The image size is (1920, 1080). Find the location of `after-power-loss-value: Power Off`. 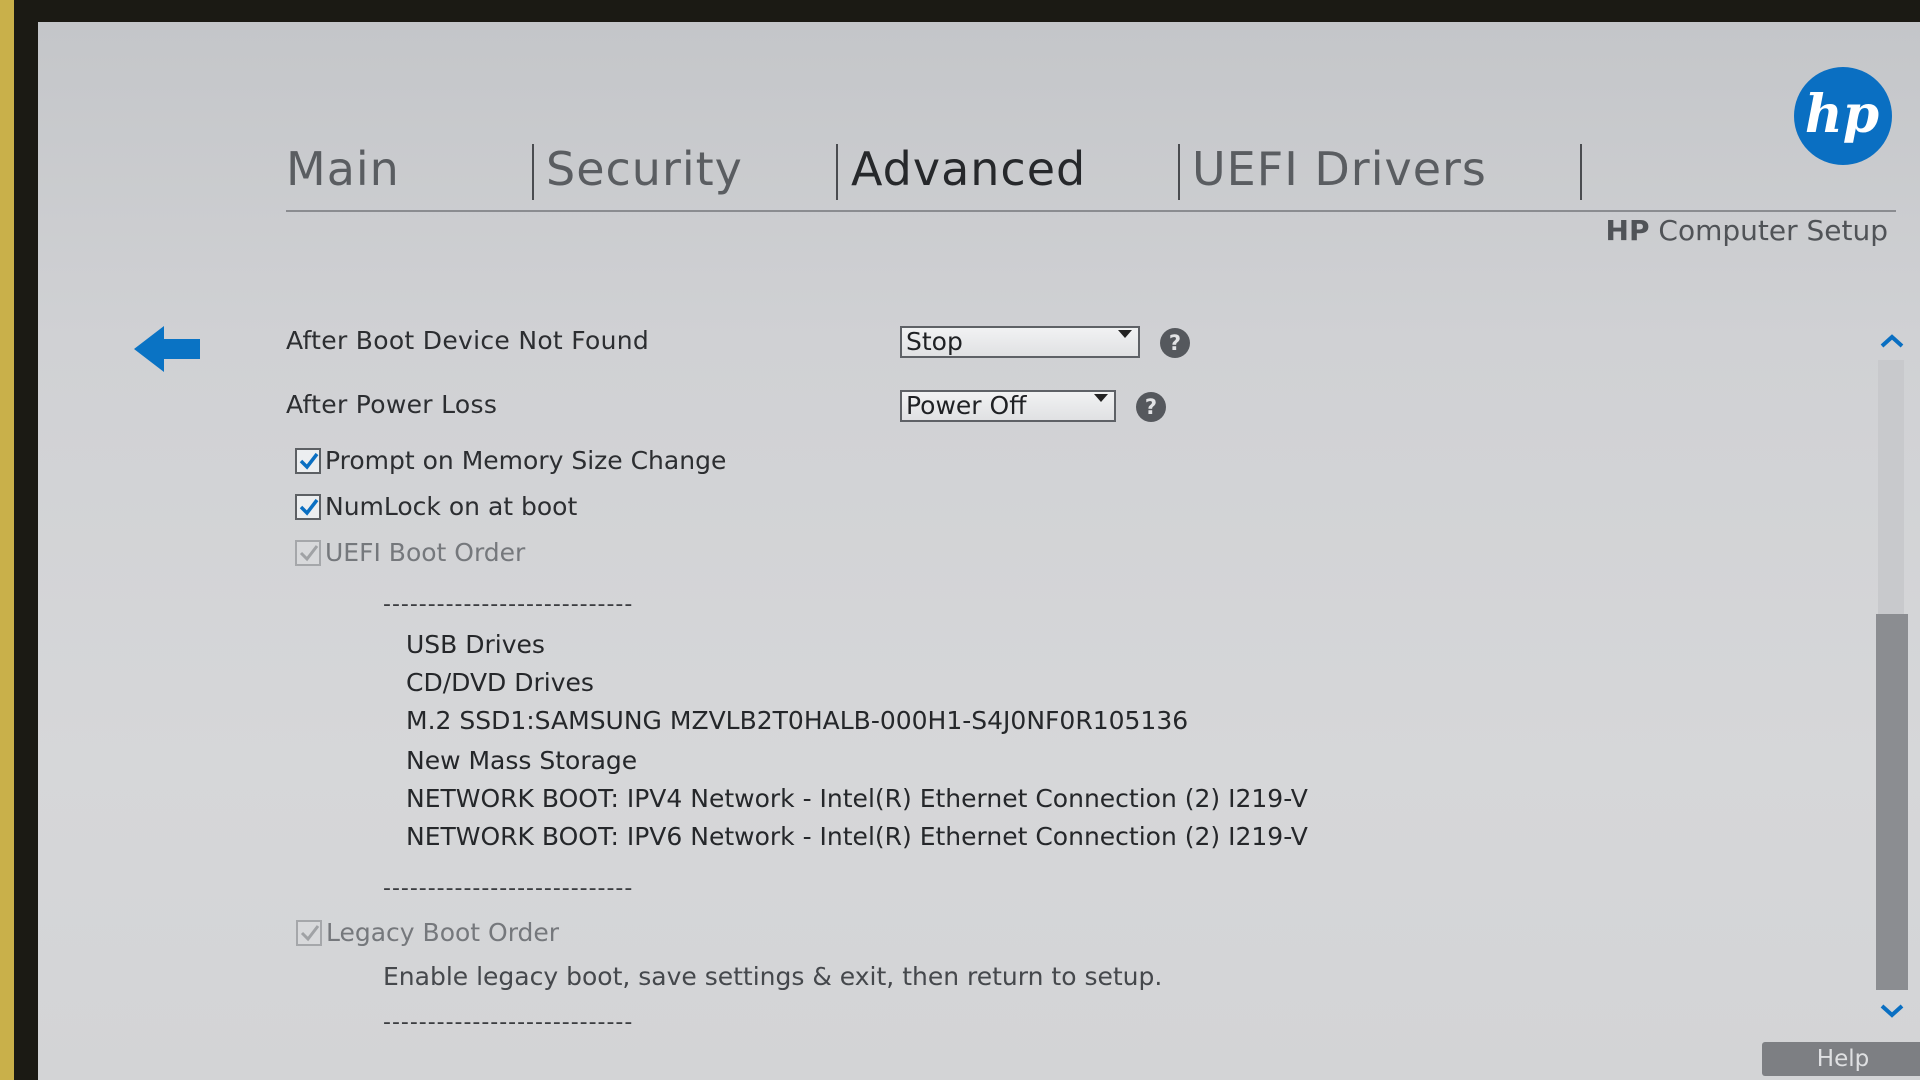

after-power-loss-value: Power Off is located at coordinates (966, 405).